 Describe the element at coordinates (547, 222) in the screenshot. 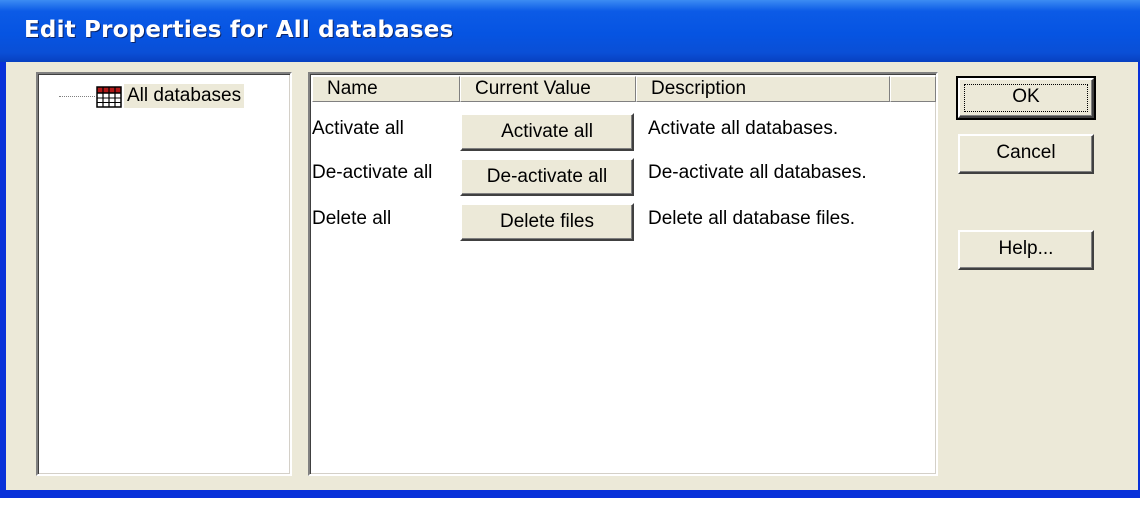

I see `delete-files-button: Delete files` at that location.